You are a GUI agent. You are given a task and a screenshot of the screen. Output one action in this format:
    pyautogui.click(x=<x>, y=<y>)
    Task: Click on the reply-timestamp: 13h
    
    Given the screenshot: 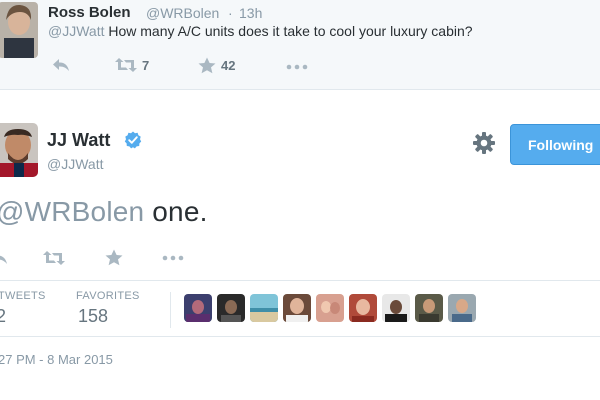 What is the action you would take?
    pyautogui.click(x=250, y=13)
    